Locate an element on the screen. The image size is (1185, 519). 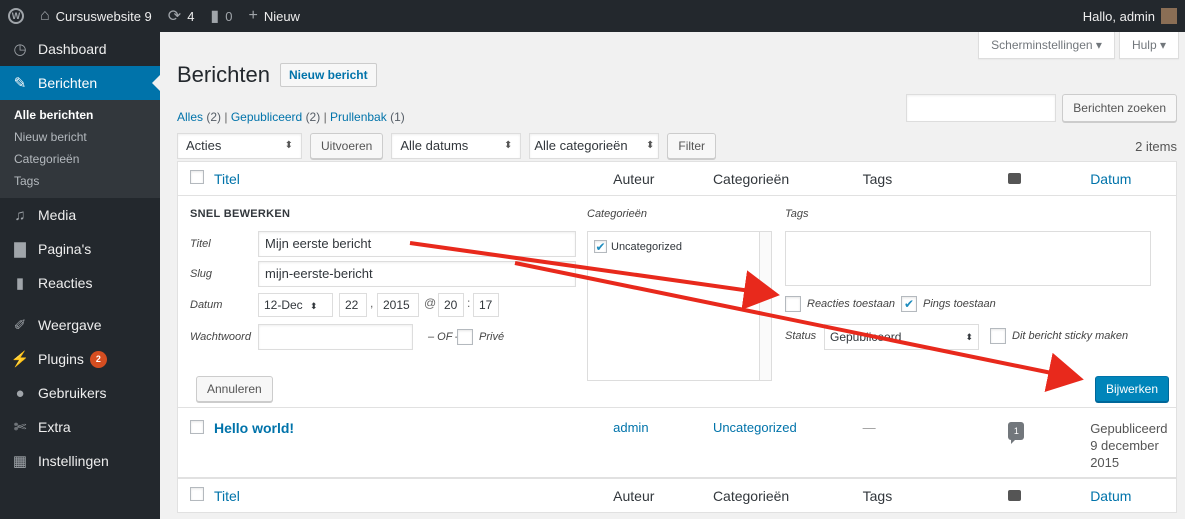
sidebar-item-media: ♫ Media is located at coordinates (80, 215).